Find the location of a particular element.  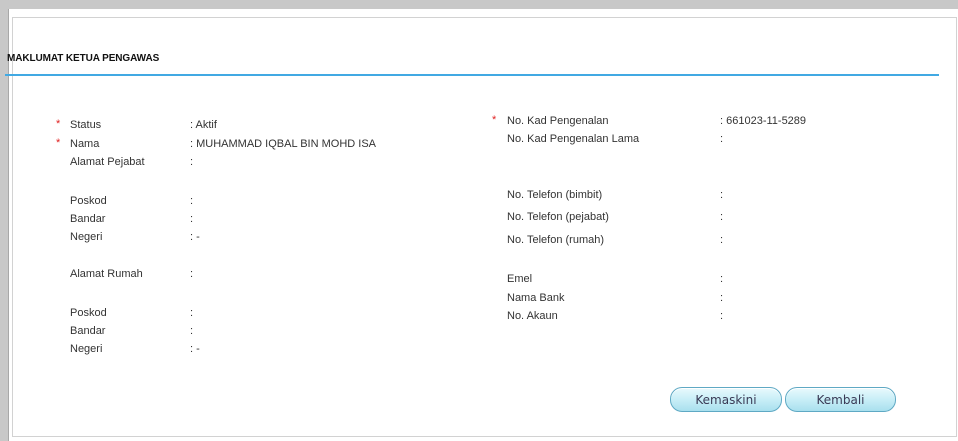

no-kp-label: No. Kad Pengenalan is located at coordinates (558, 121).